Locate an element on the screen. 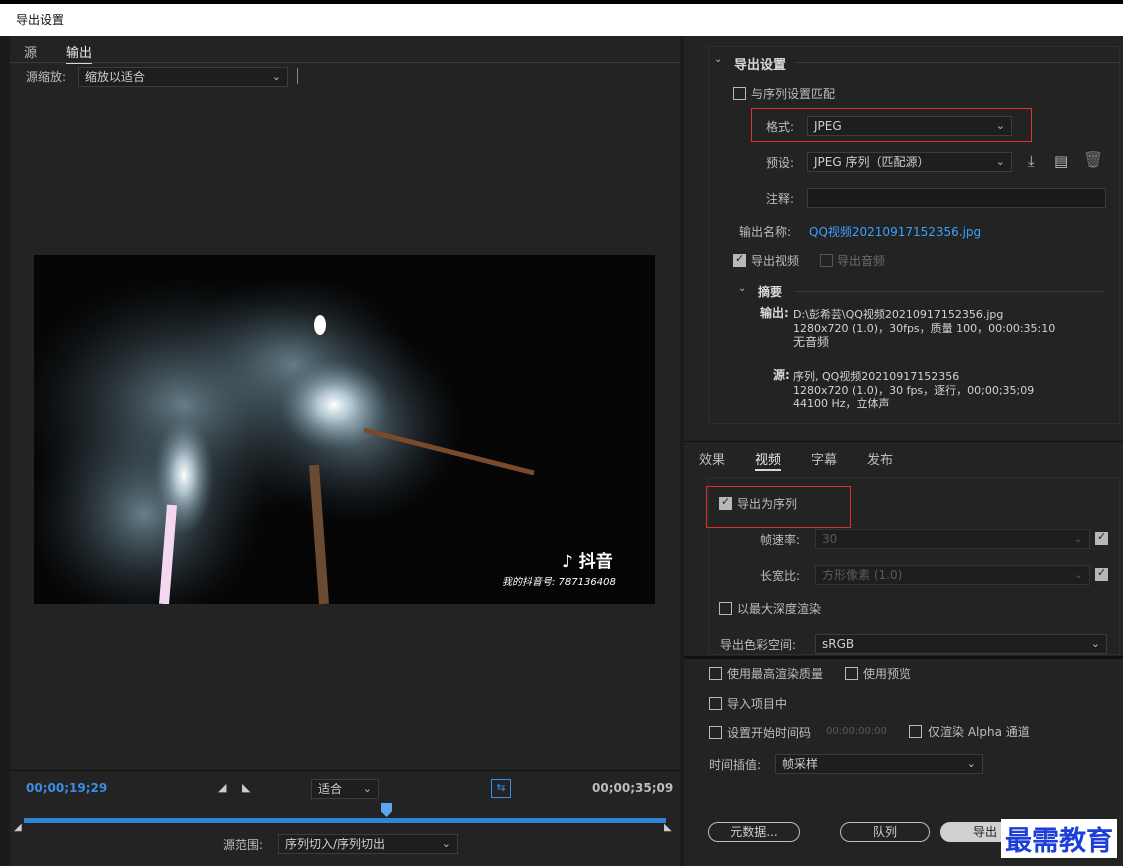  douyin-id: 我的抖音号: 787136408 is located at coordinates (559, 582).